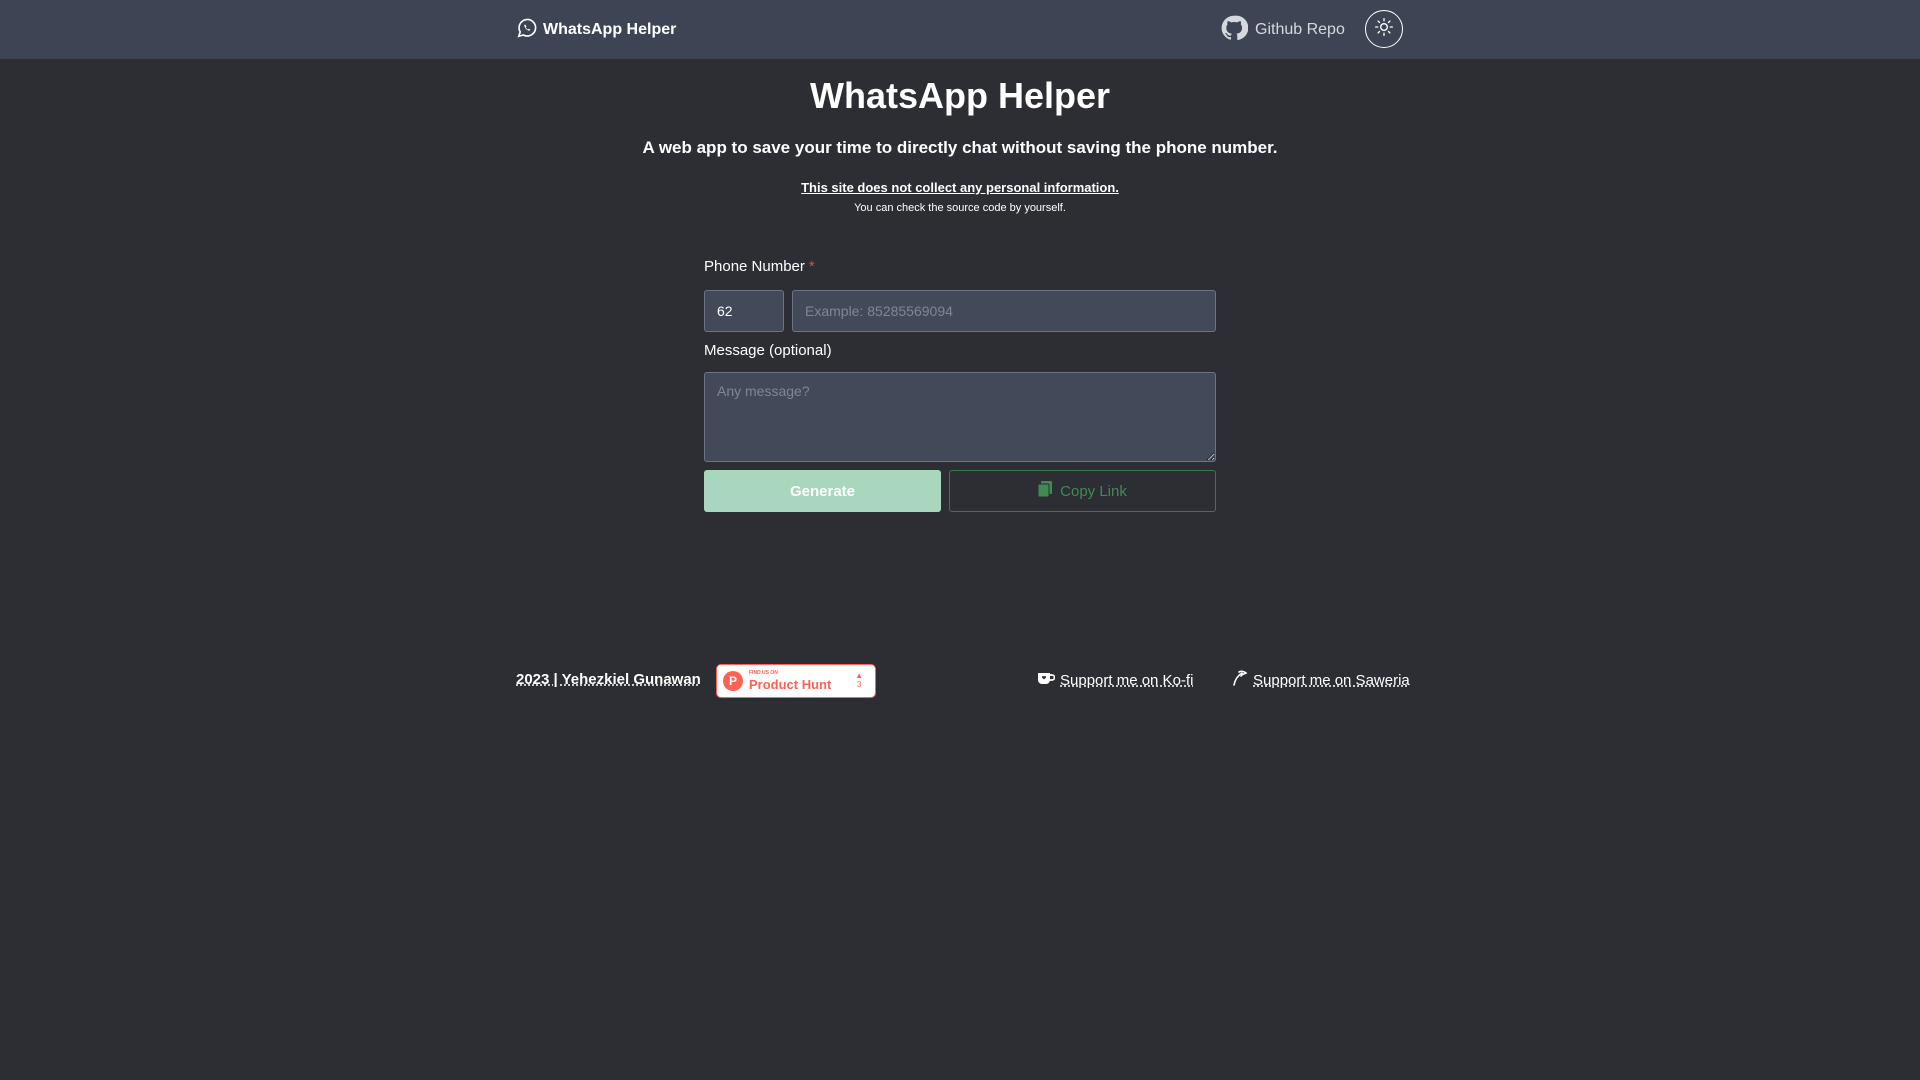 The width and height of the screenshot is (1920, 1080). What do you see at coordinates (1127, 680) in the screenshot?
I see `kofi-support-label: Support me on Ko-fi` at bounding box center [1127, 680].